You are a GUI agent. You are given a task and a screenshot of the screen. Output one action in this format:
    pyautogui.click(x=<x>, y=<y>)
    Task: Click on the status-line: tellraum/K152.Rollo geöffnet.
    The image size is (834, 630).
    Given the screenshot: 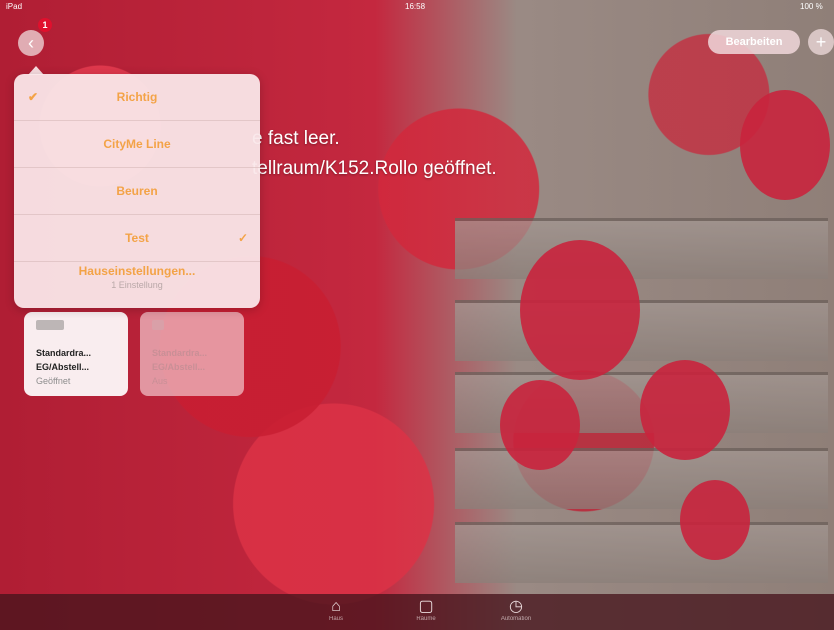 What is the action you would take?
    pyautogui.click(x=374, y=168)
    